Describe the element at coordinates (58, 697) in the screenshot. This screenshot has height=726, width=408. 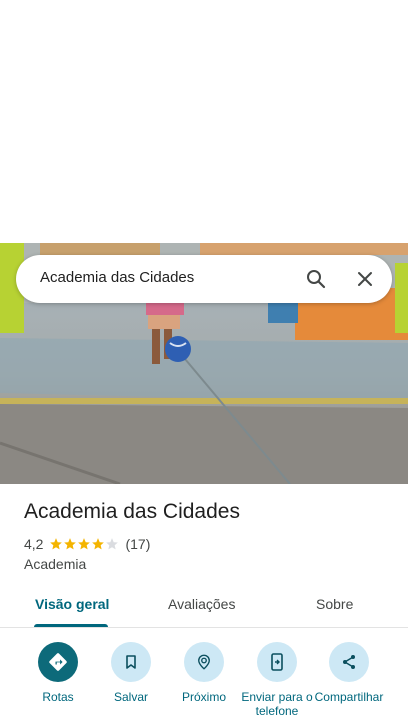
I see `directions-label: Rotas` at that location.